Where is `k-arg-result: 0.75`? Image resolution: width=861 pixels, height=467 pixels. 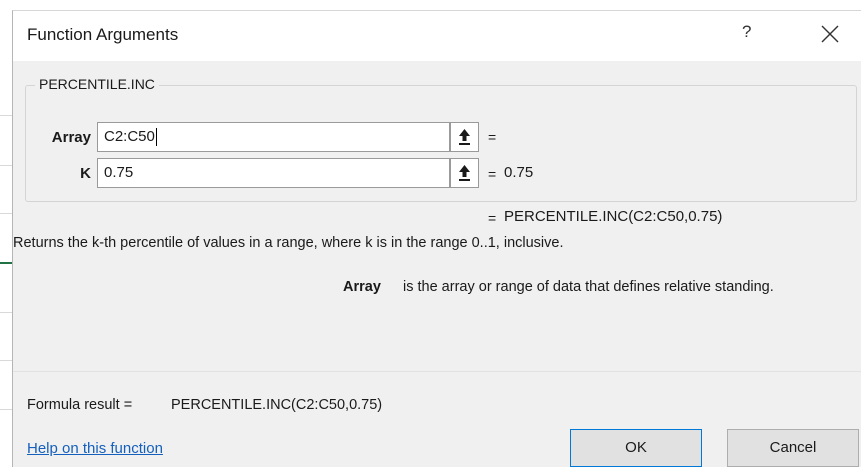
k-arg-result: 0.75 is located at coordinates (519, 172).